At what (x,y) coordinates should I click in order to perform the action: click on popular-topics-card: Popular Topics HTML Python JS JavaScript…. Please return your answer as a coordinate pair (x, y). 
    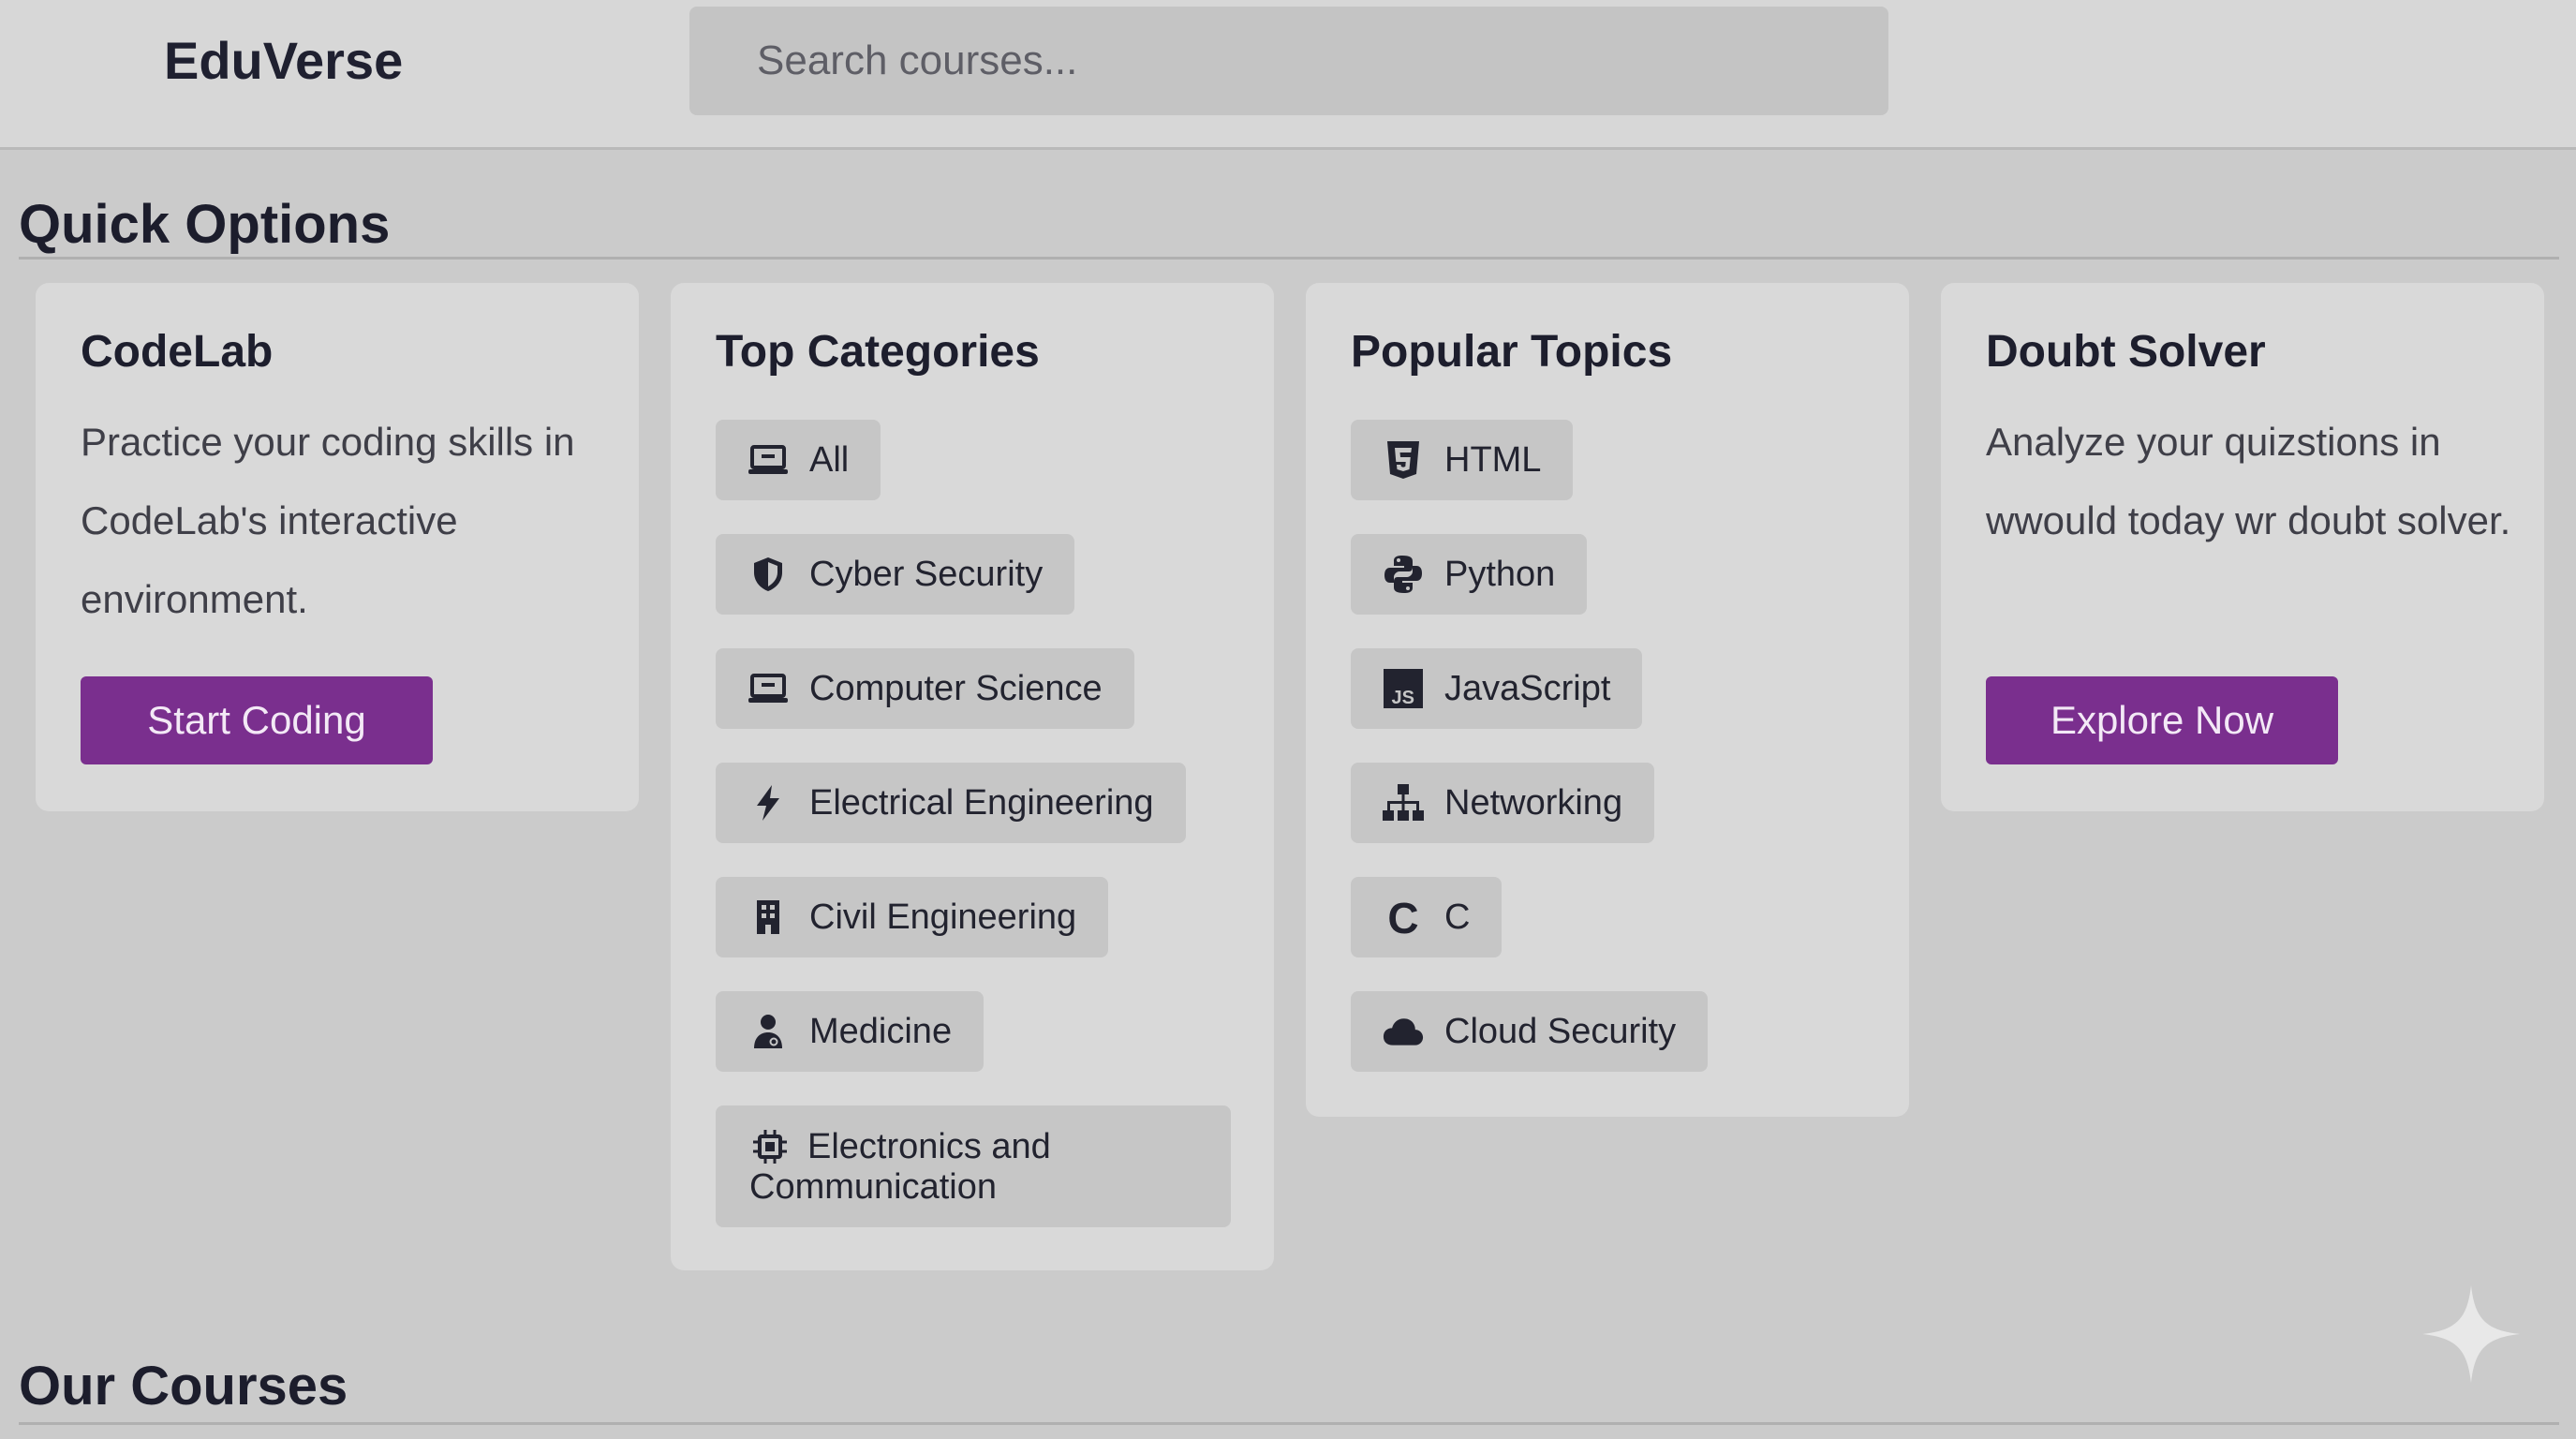
    Looking at the image, I should click on (1608, 700).